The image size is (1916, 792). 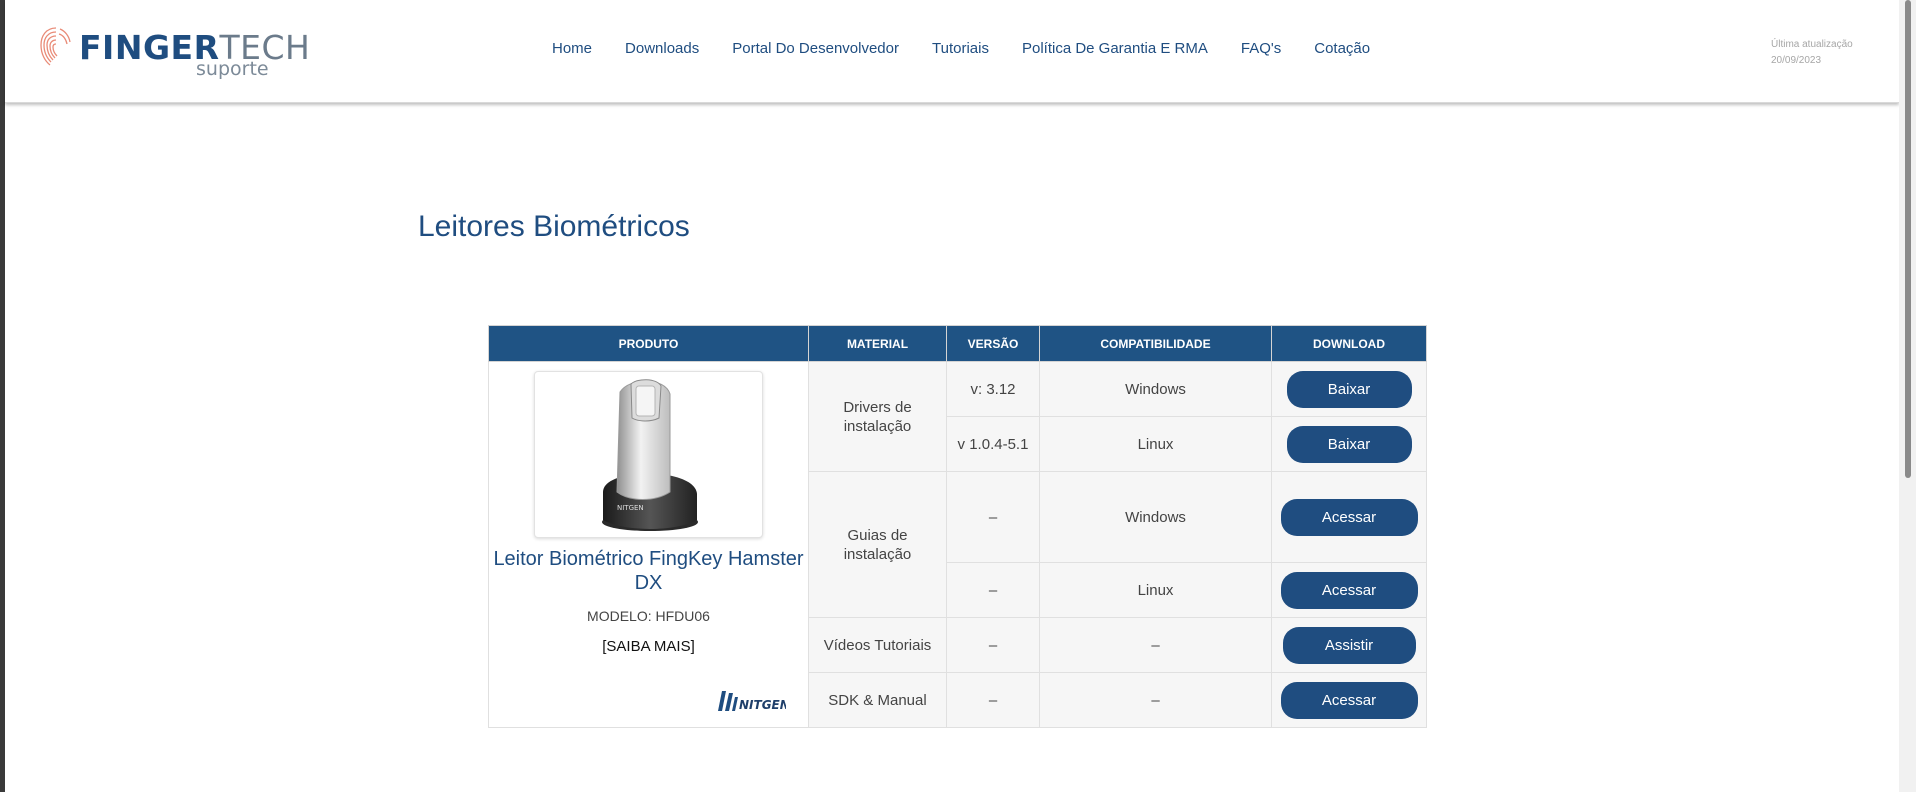 I want to click on download-cell: Assistir, so click(x=1349, y=645).